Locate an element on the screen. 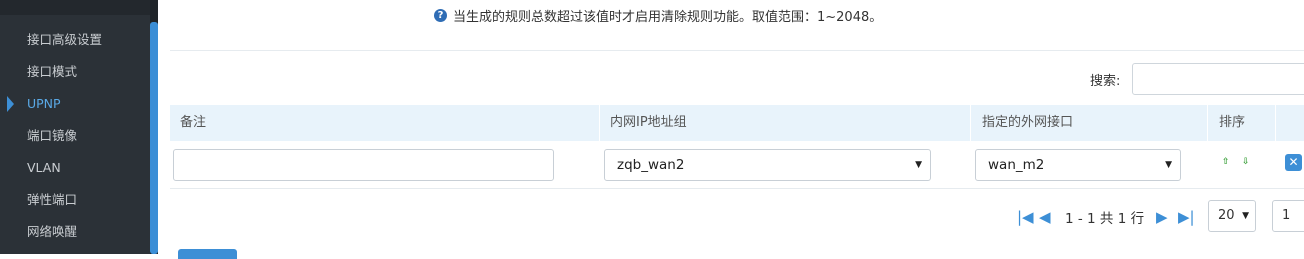 This screenshot has width=1304, height=259. ip-group-select-value: zqb_wan2 is located at coordinates (651, 165).